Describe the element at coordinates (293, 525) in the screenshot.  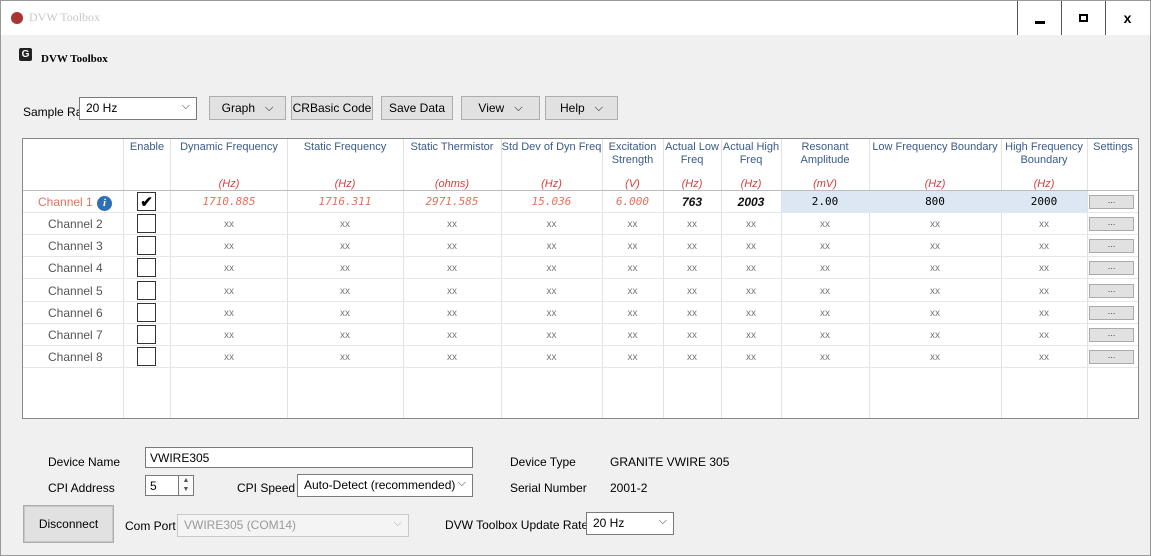
I see `com-port-select: VWIRE305 (COM14) ⌵` at that location.